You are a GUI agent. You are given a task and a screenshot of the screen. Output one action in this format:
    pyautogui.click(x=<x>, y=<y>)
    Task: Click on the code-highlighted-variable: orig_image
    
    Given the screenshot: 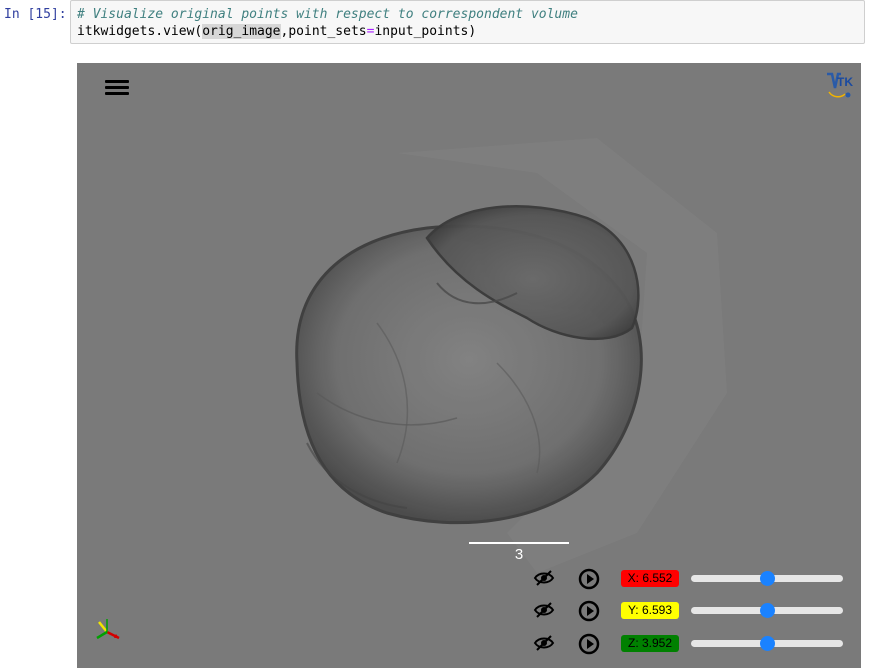 What is the action you would take?
    pyautogui.click(x=241, y=31)
    